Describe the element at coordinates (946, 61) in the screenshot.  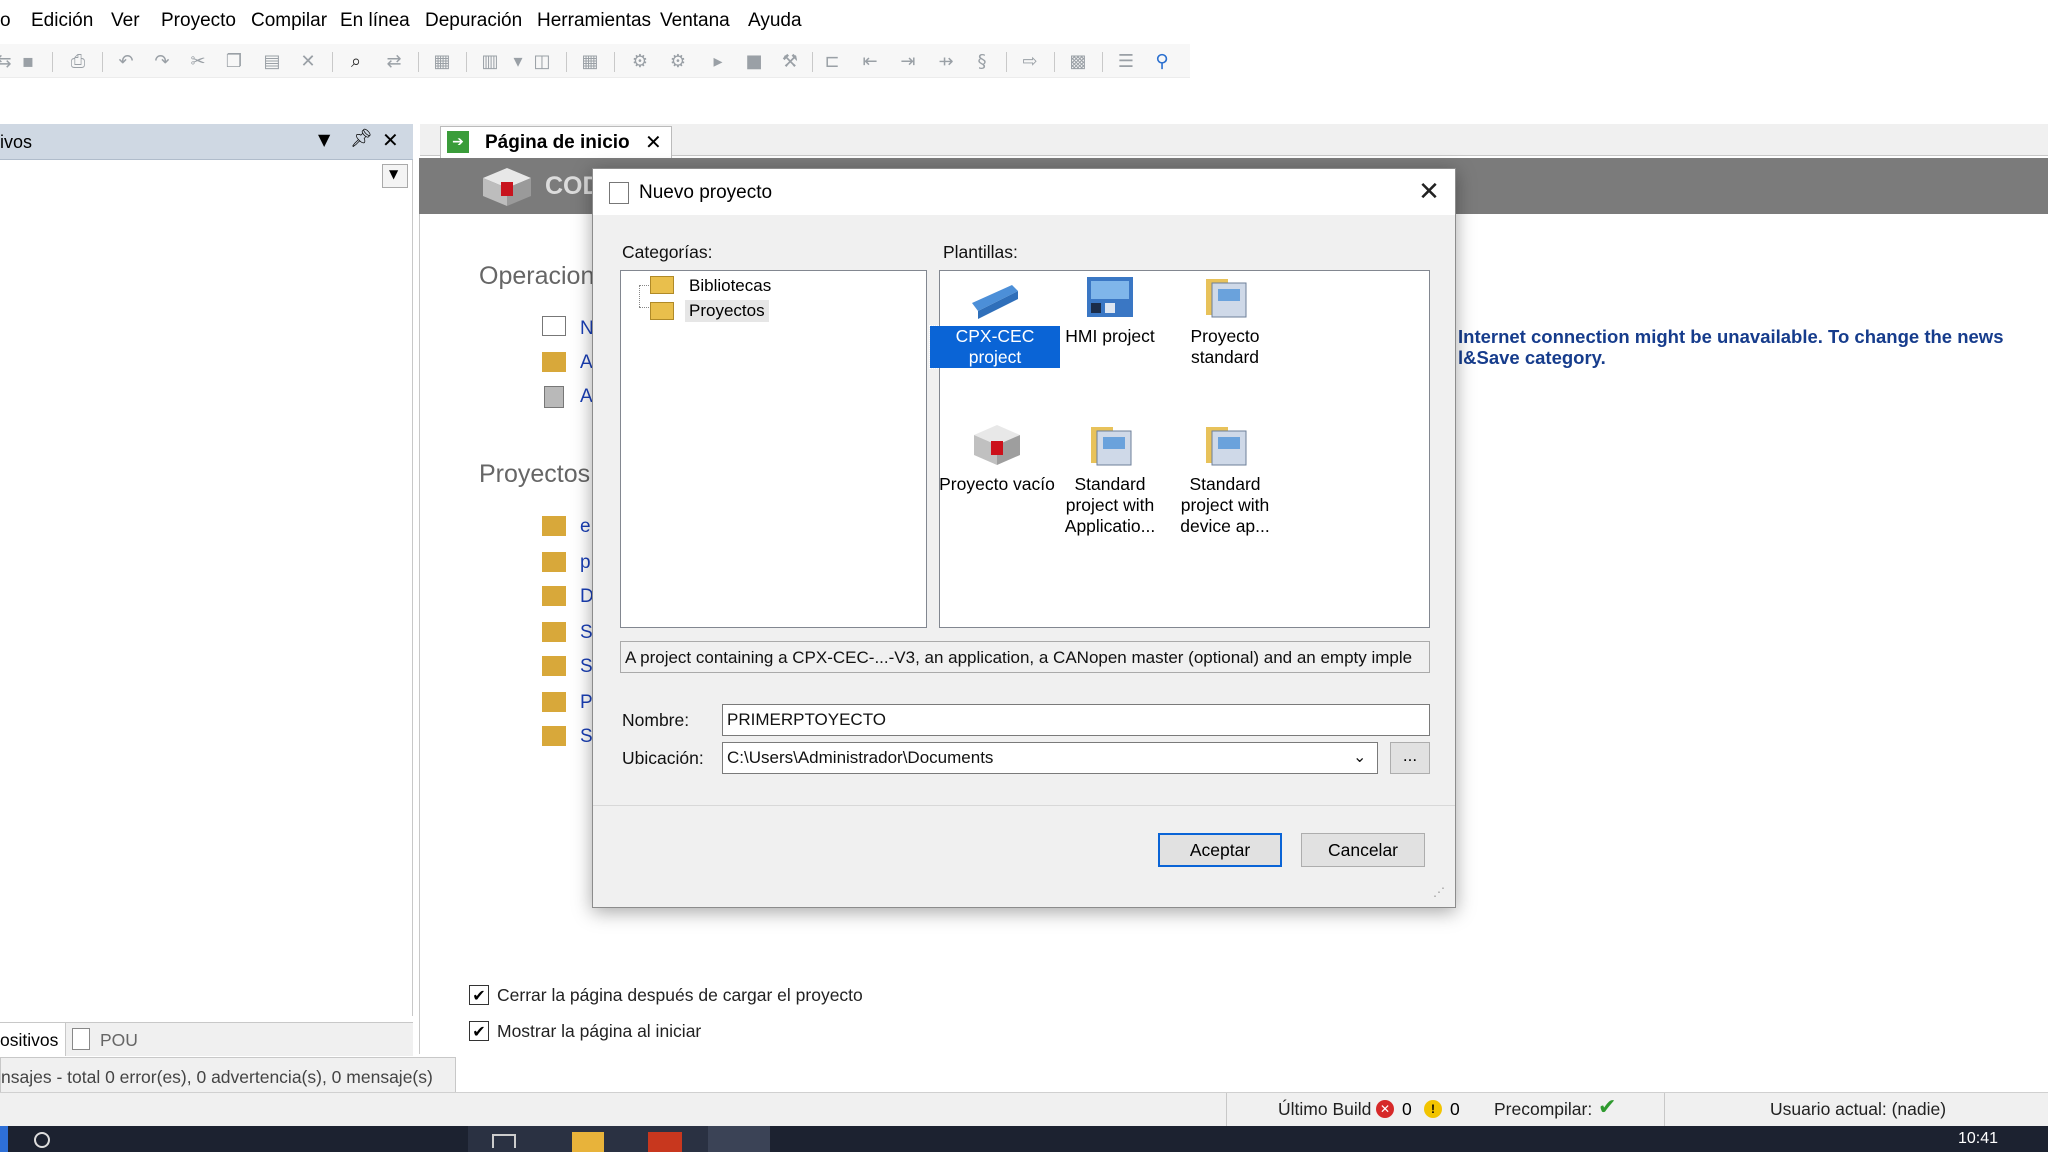
I see `step-out-icon: ⇸` at that location.